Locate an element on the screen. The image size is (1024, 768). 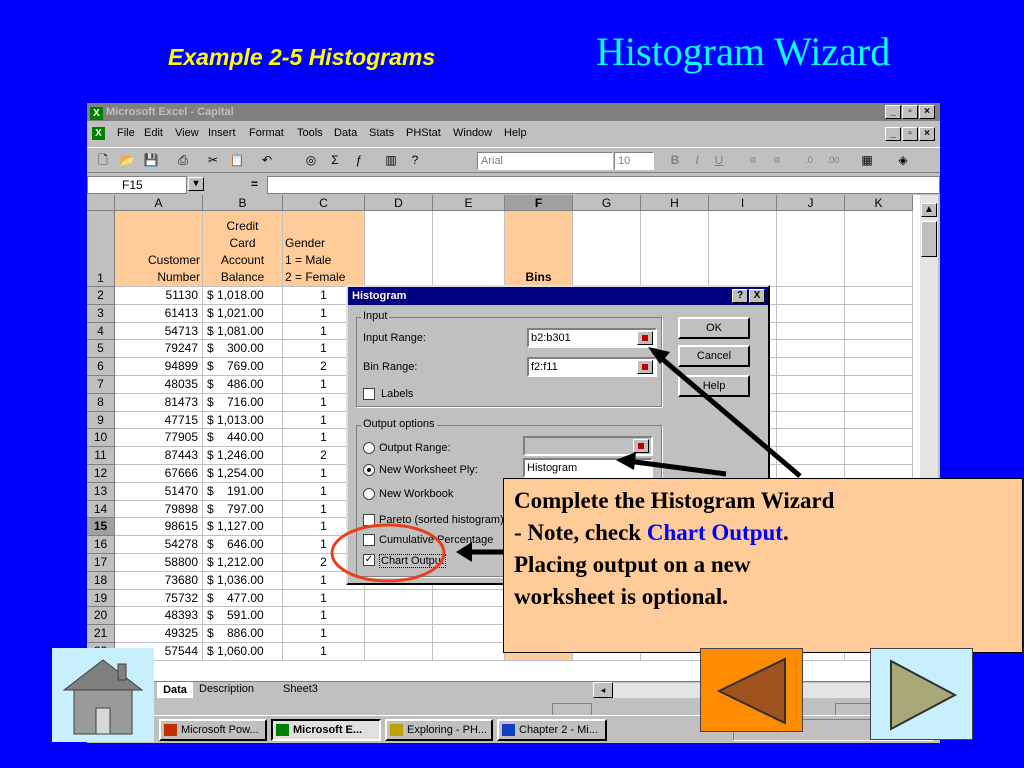
column-header-k: K is located at coordinates (879, 203).